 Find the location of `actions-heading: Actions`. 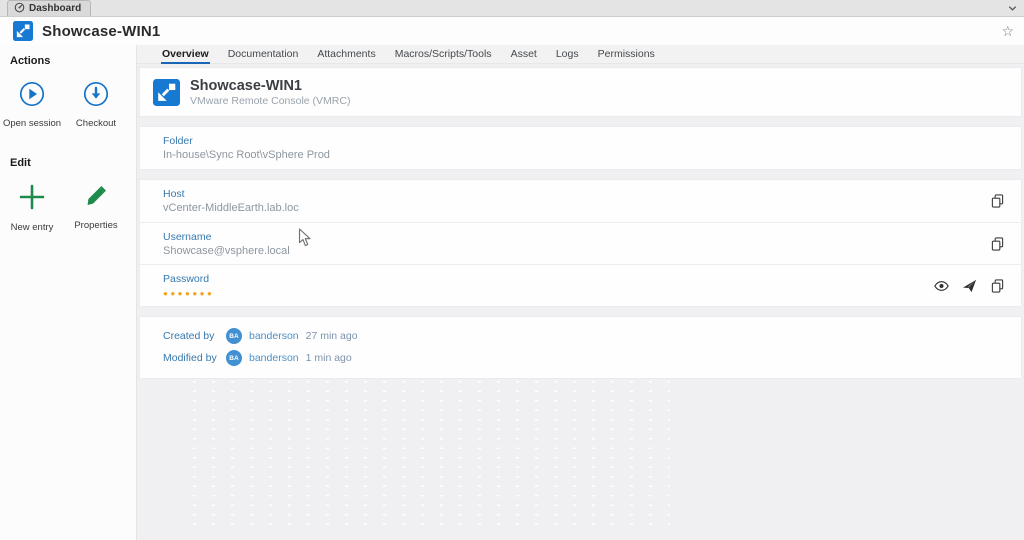

actions-heading: Actions is located at coordinates (30, 61).